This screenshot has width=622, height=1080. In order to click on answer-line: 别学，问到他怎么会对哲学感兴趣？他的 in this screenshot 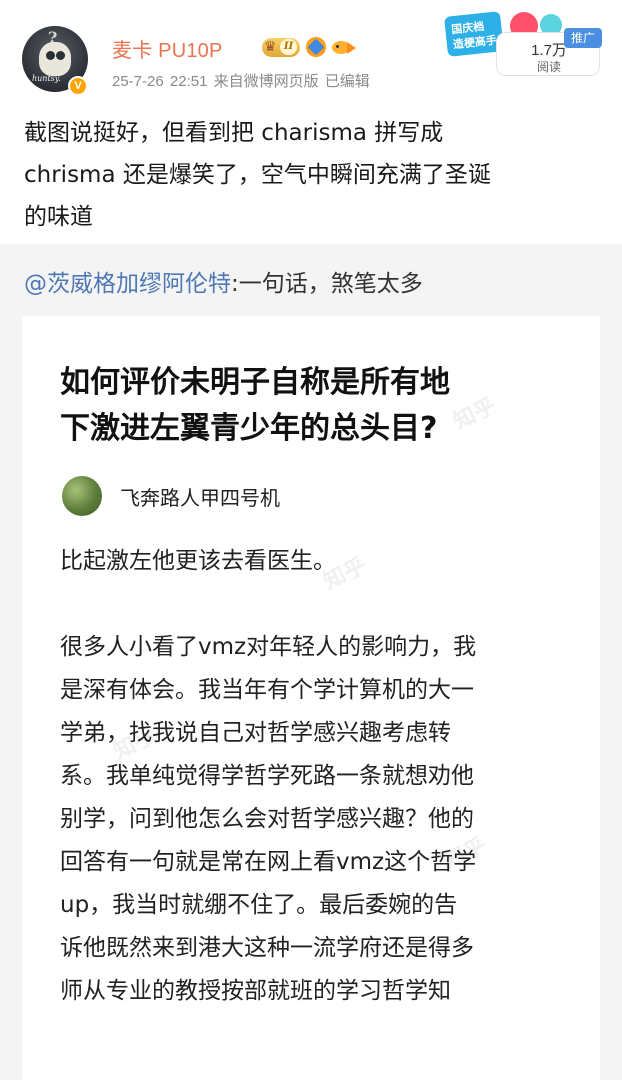, I will do `click(267, 819)`.